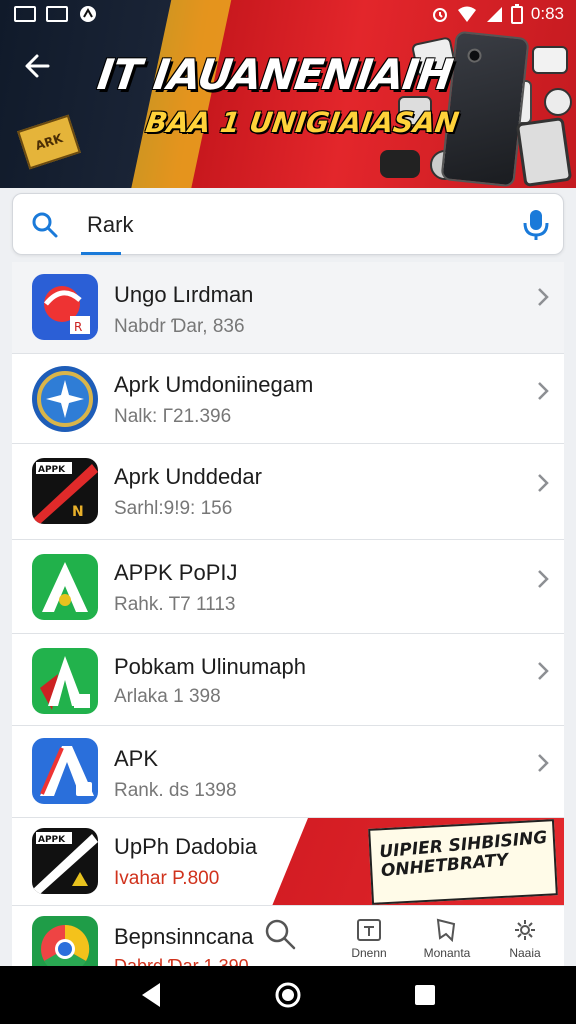 This screenshot has width=576, height=1024. I want to click on gadget-card-graphic, so click(550, 60).